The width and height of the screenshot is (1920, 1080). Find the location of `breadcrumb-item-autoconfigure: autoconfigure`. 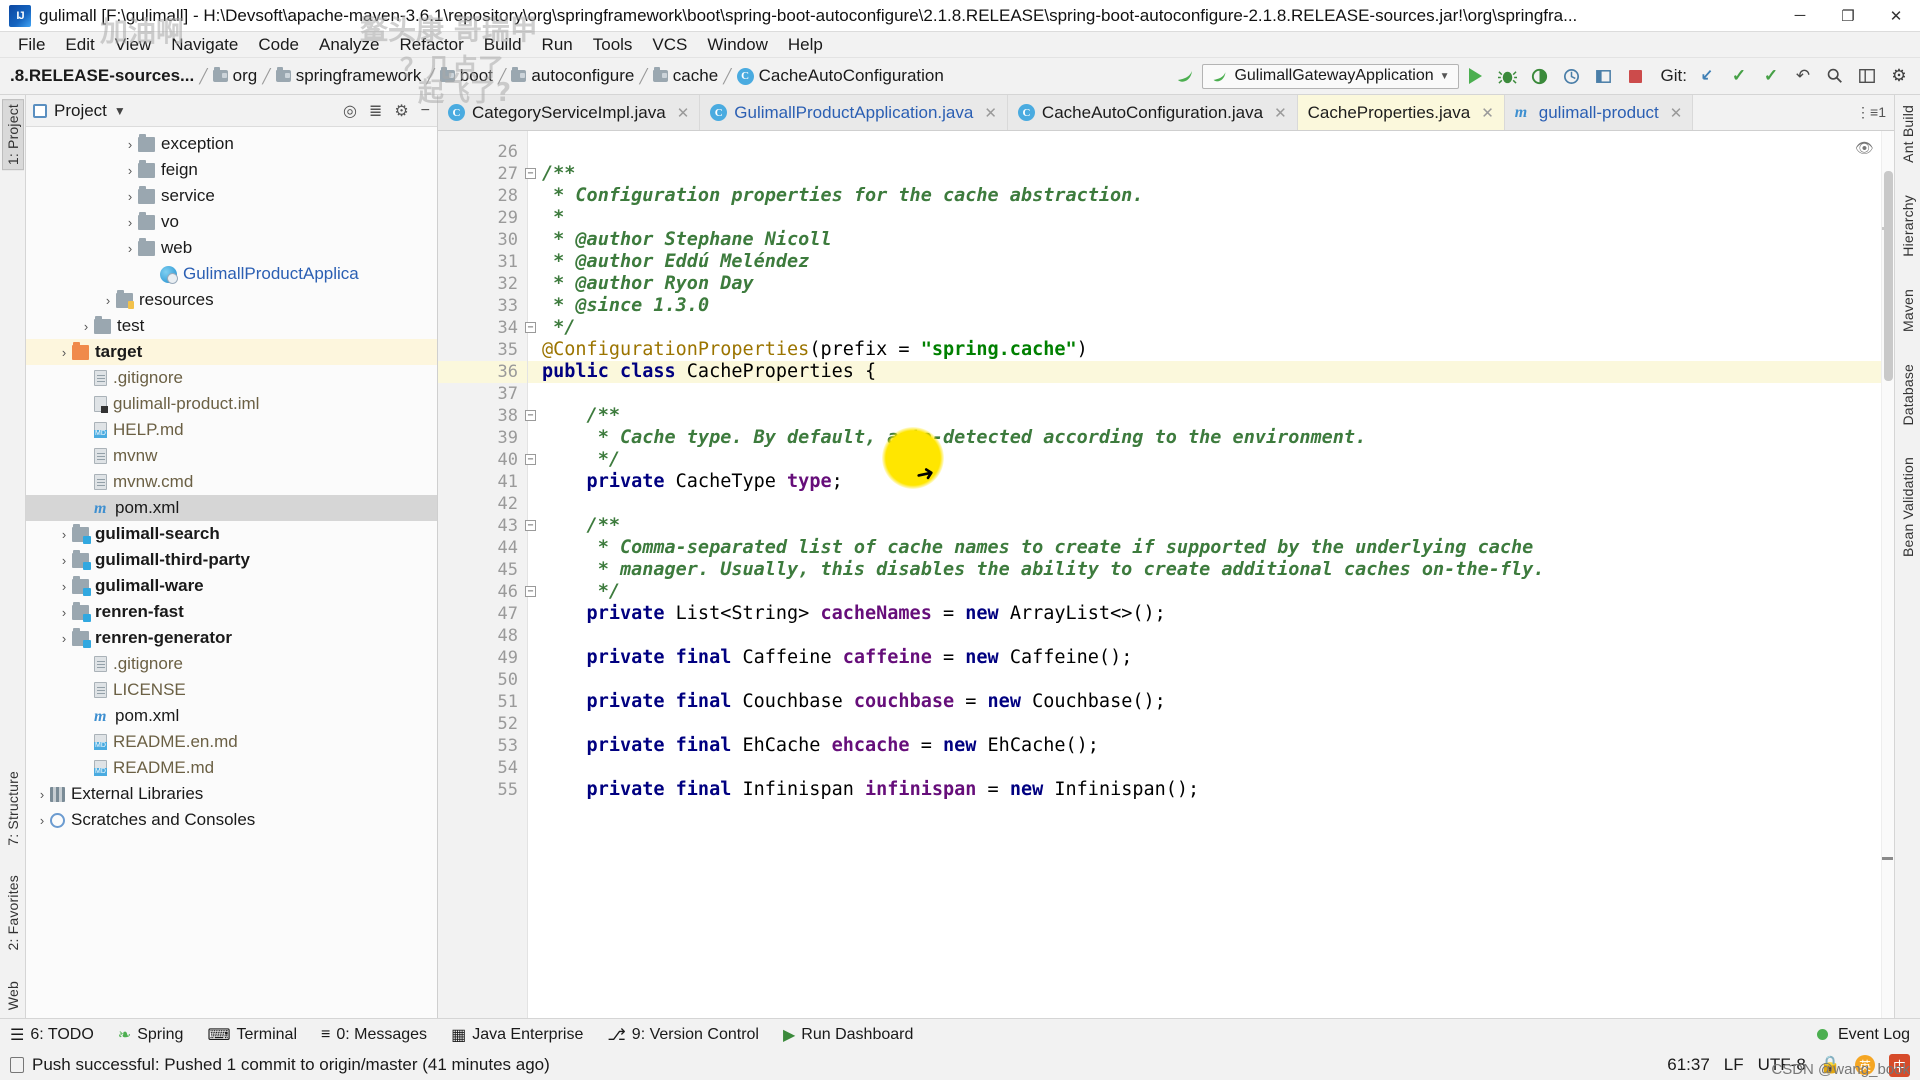

breadcrumb-item-autoconfigure: autoconfigure is located at coordinates (572, 76).